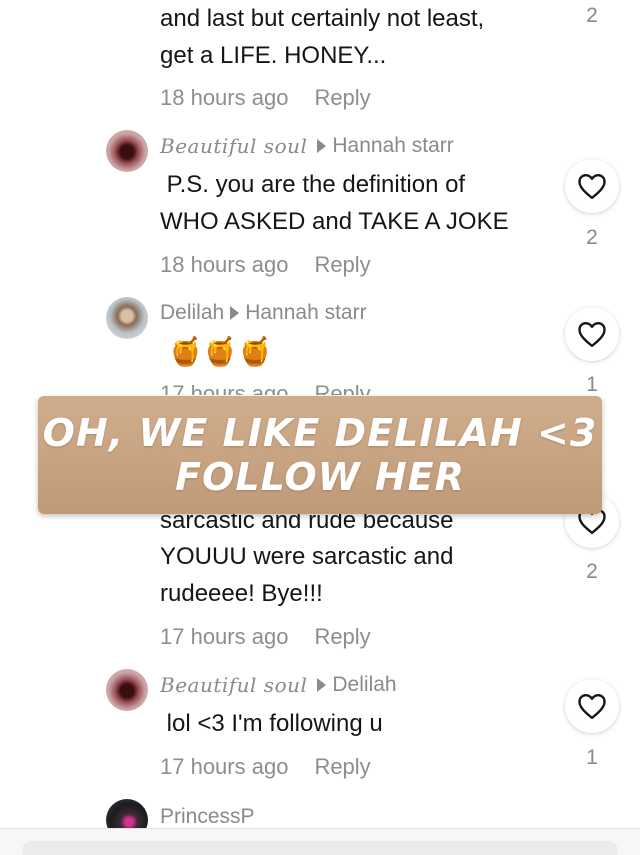 The height and width of the screenshot is (855, 640). I want to click on banner-line: FOLLOW HER, so click(320, 477).